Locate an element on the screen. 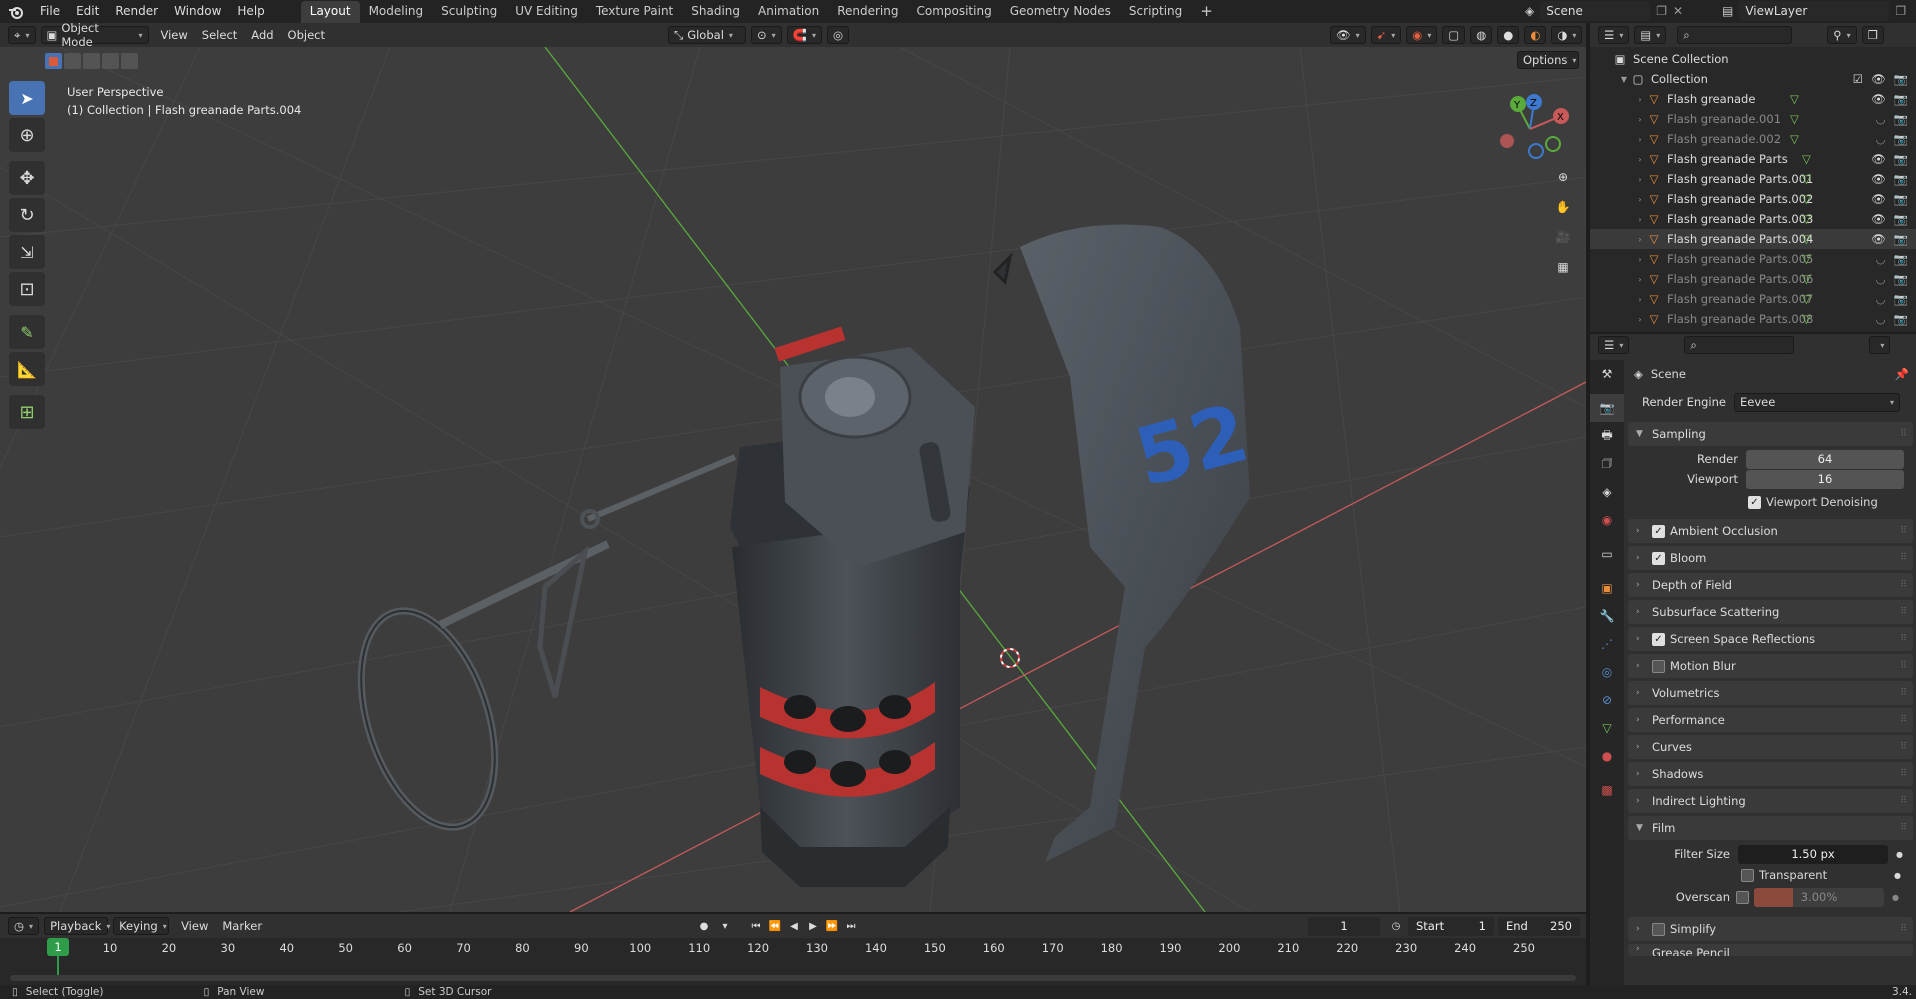  select-intersect-button is located at coordinates (129, 61).